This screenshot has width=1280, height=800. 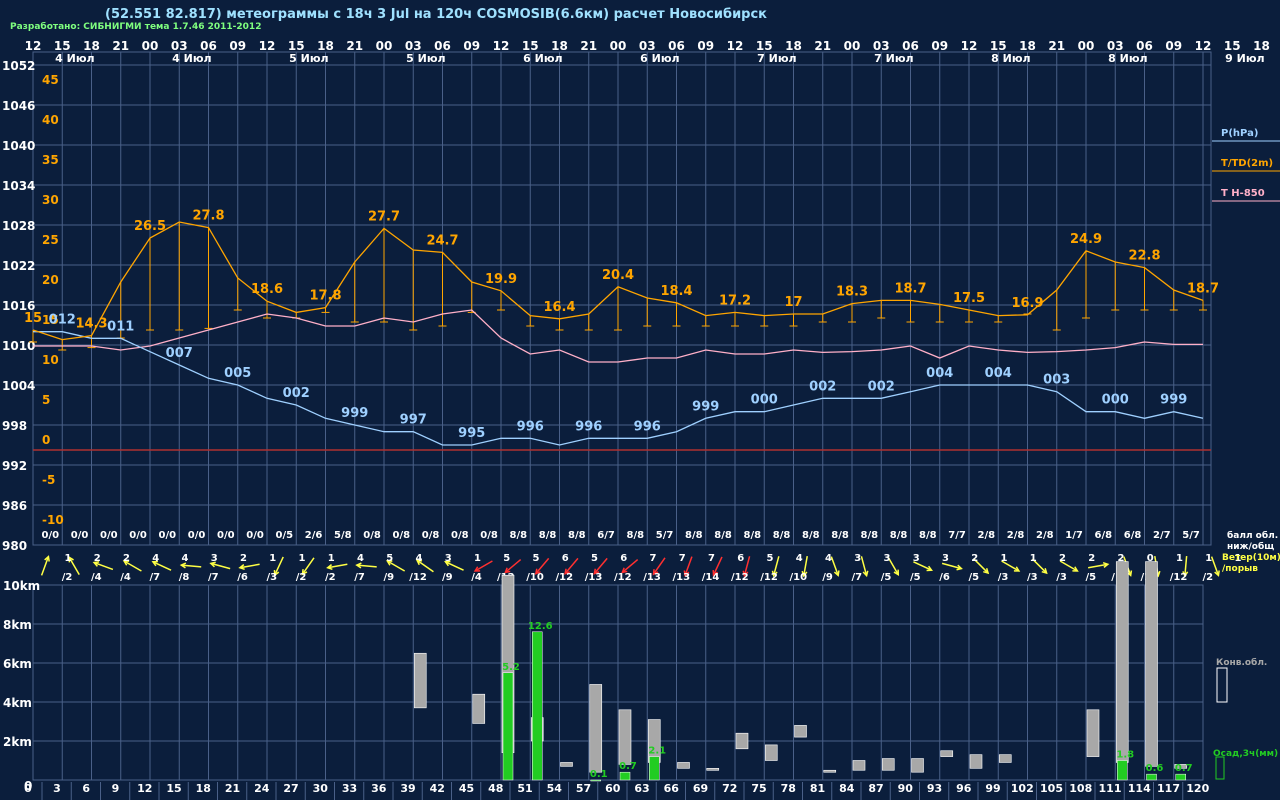 What do you see at coordinates (349, 788) in the screenshot?
I see `forecast-hour-label: 33` at bounding box center [349, 788].